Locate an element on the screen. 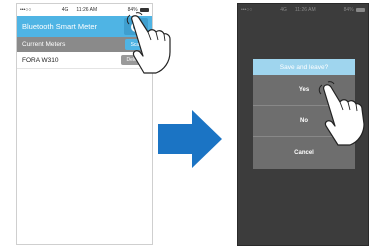 The height and width of the screenshot is (247, 371). app-title: Bluetooth Smart Meter is located at coordinates (60, 26).